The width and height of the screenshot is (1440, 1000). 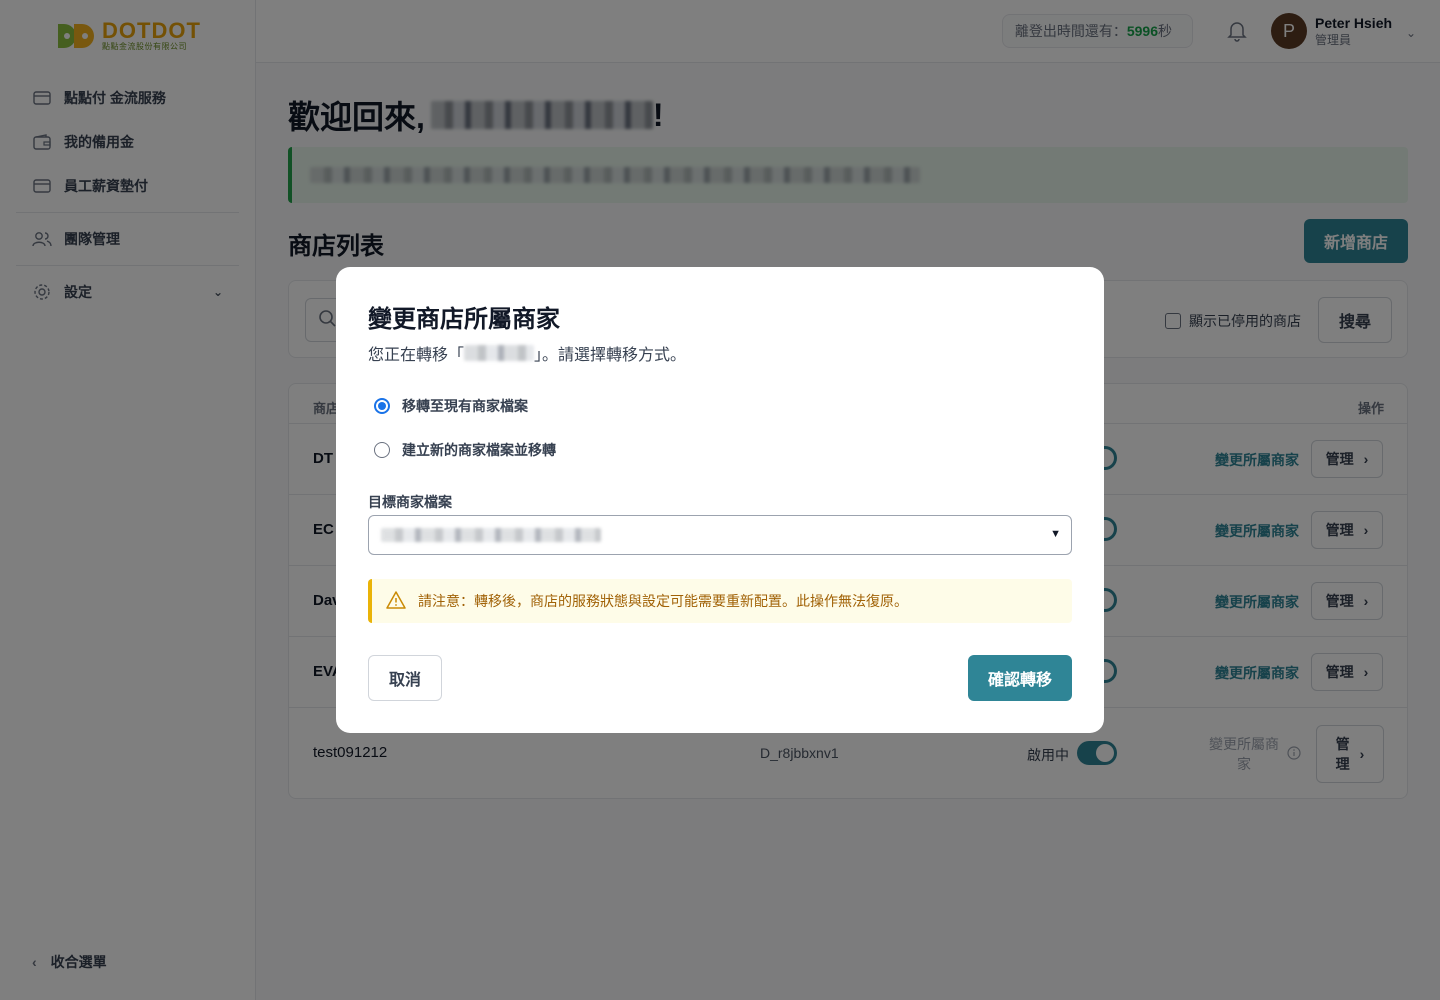 I want to click on cancel-button: 取消, so click(x=405, y=678).